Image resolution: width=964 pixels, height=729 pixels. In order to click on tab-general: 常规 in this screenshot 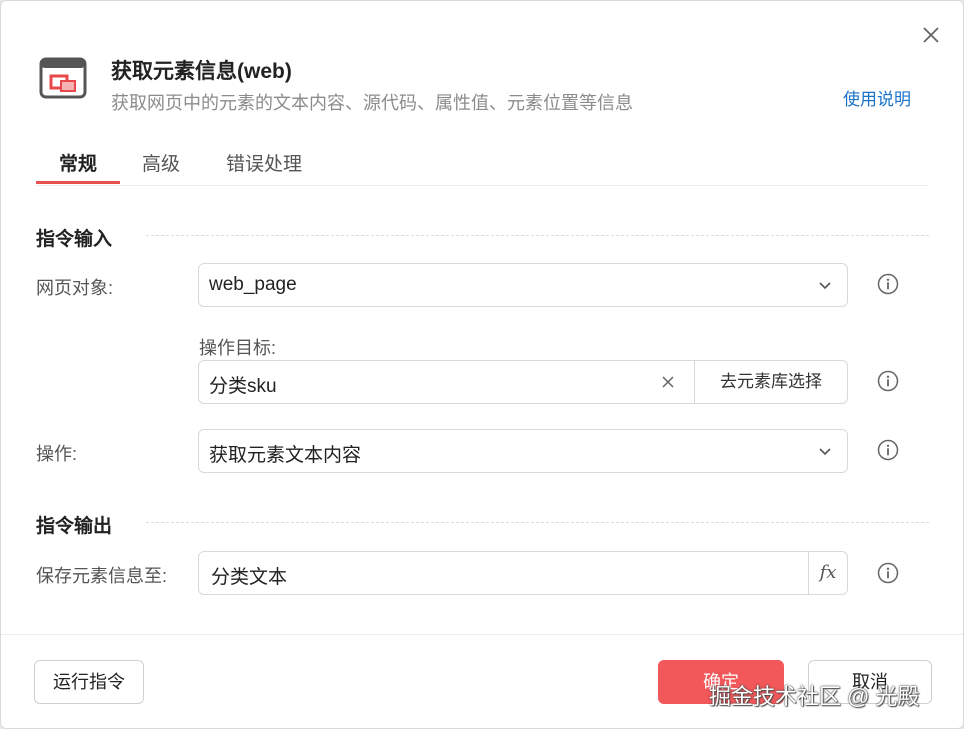, I will do `click(78, 162)`.